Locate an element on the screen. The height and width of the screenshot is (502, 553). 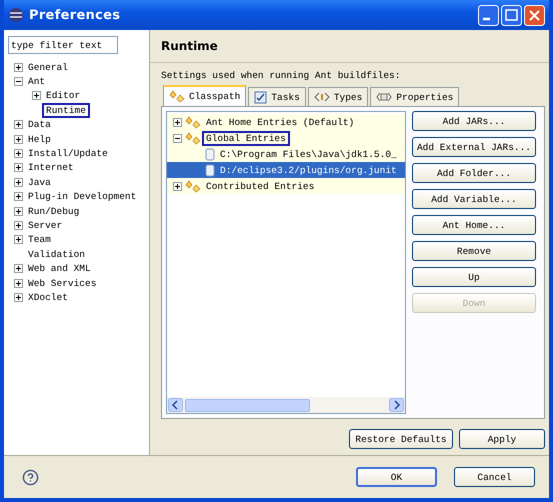
checkbox-icon is located at coordinates (261, 97).